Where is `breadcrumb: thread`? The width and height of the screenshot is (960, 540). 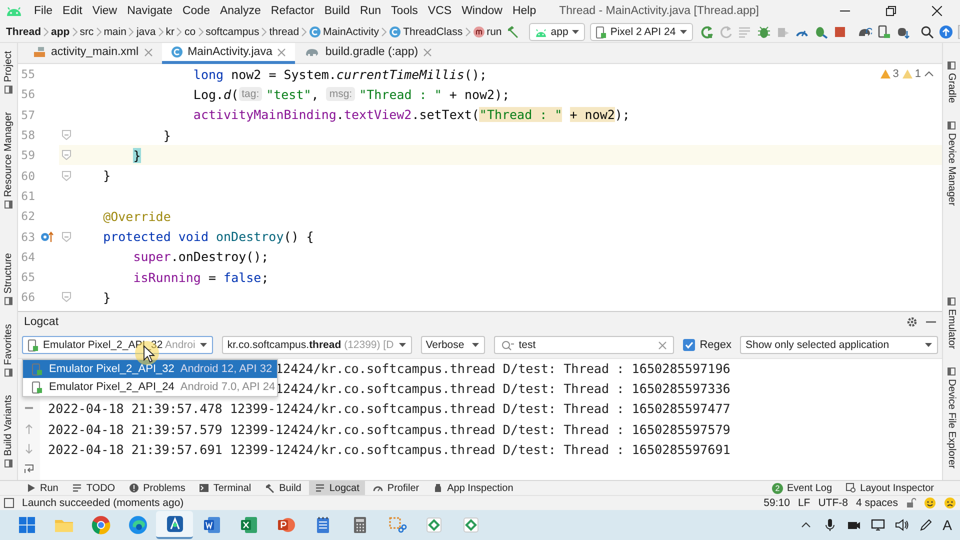
breadcrumb: thread is located at coordinates (284, 32).